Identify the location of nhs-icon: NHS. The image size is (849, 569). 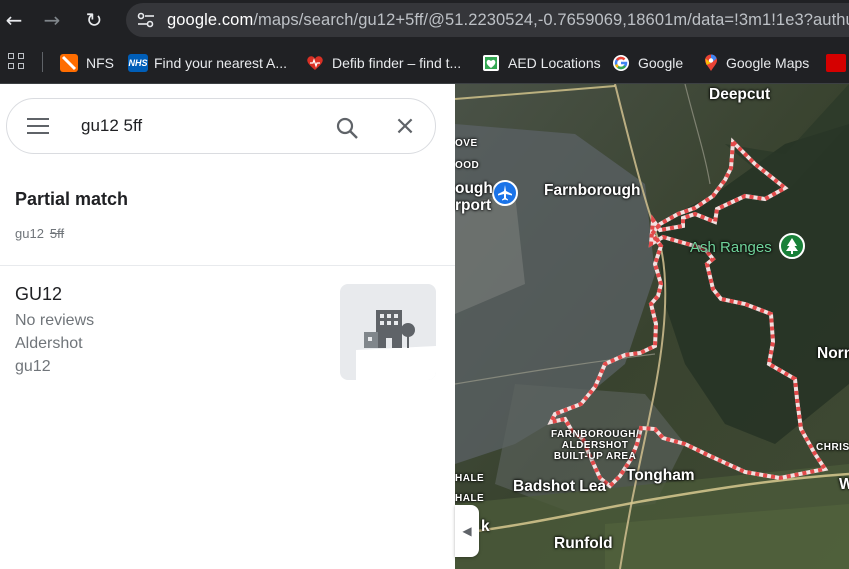
(138, 63).